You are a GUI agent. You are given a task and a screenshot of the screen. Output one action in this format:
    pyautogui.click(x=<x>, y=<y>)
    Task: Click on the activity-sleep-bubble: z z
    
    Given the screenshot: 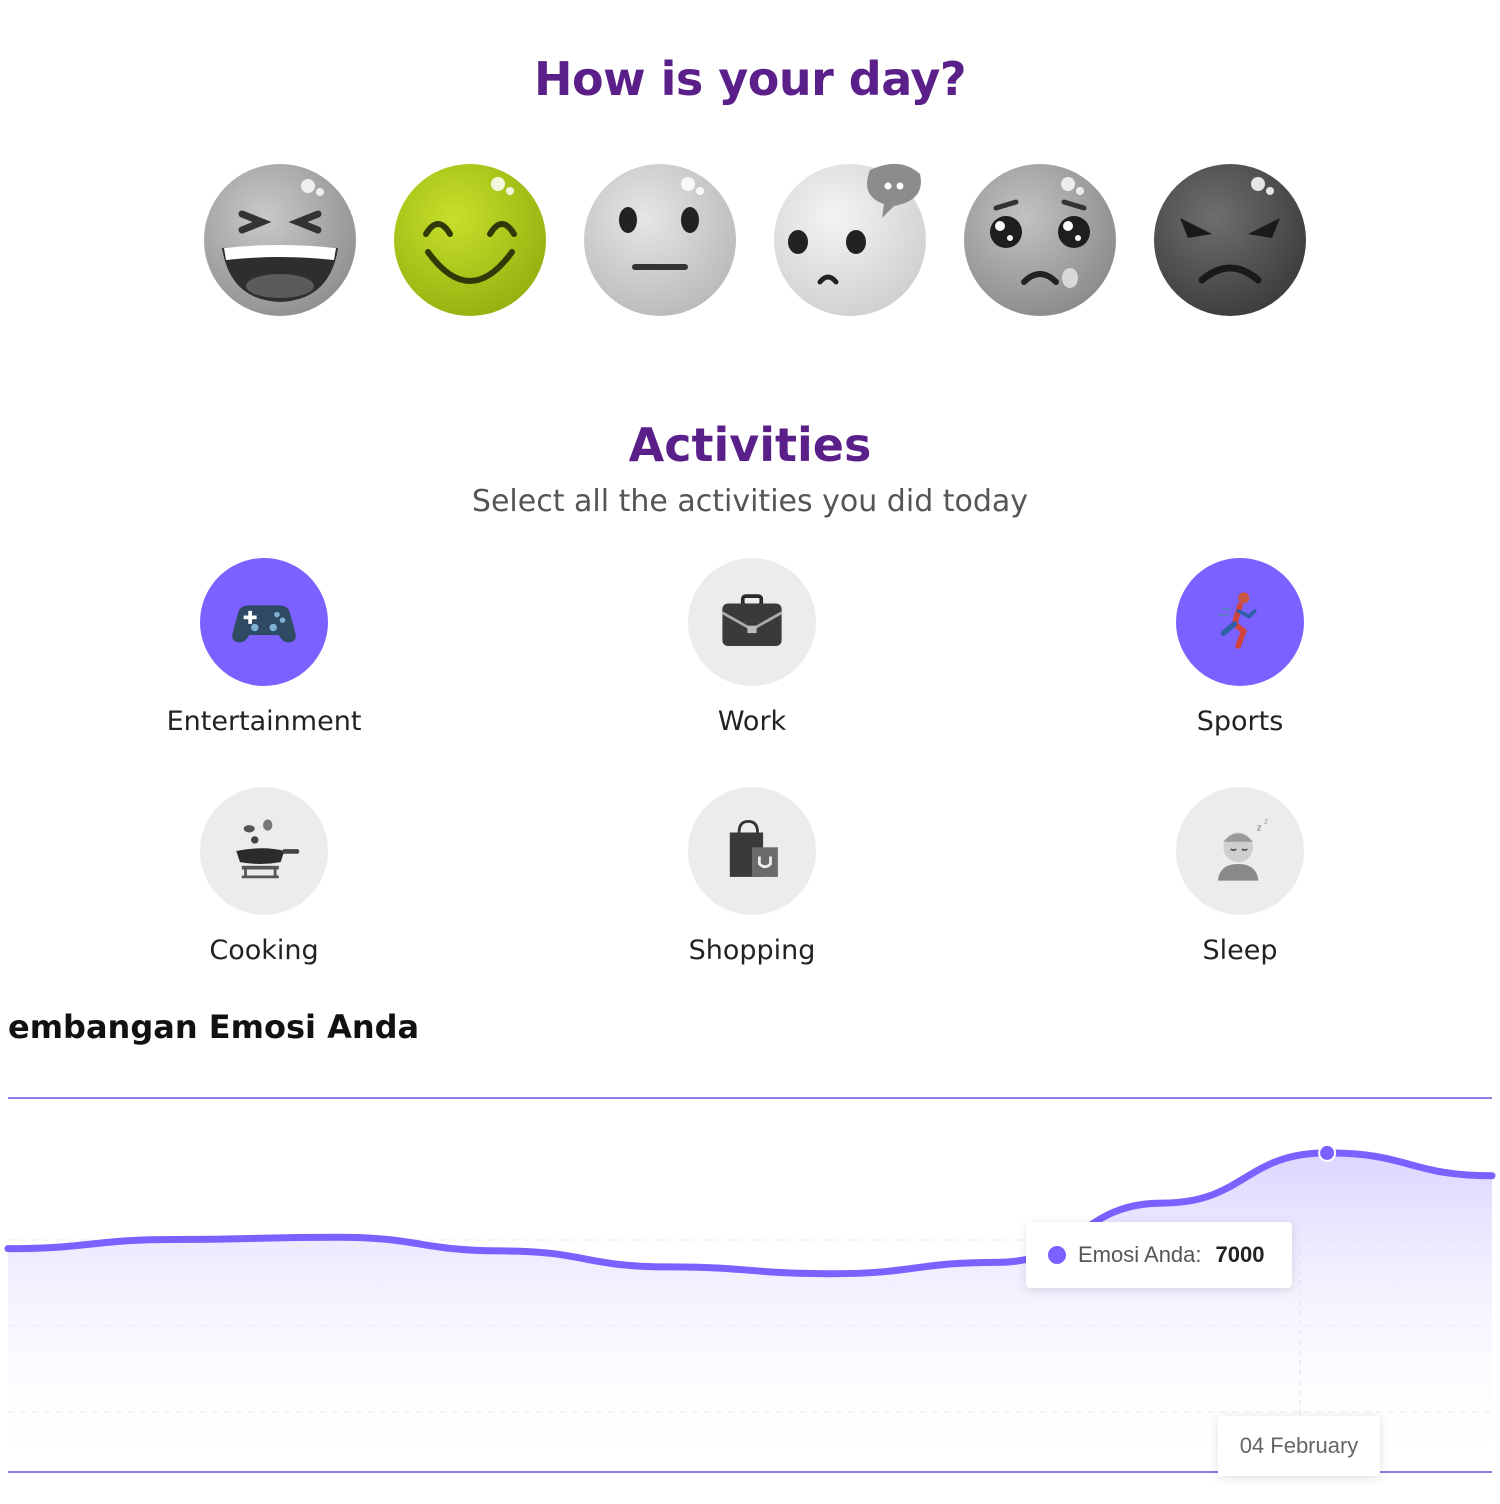 What is the action you would take?
    pyautogui.click(x=1240, y=851)
    